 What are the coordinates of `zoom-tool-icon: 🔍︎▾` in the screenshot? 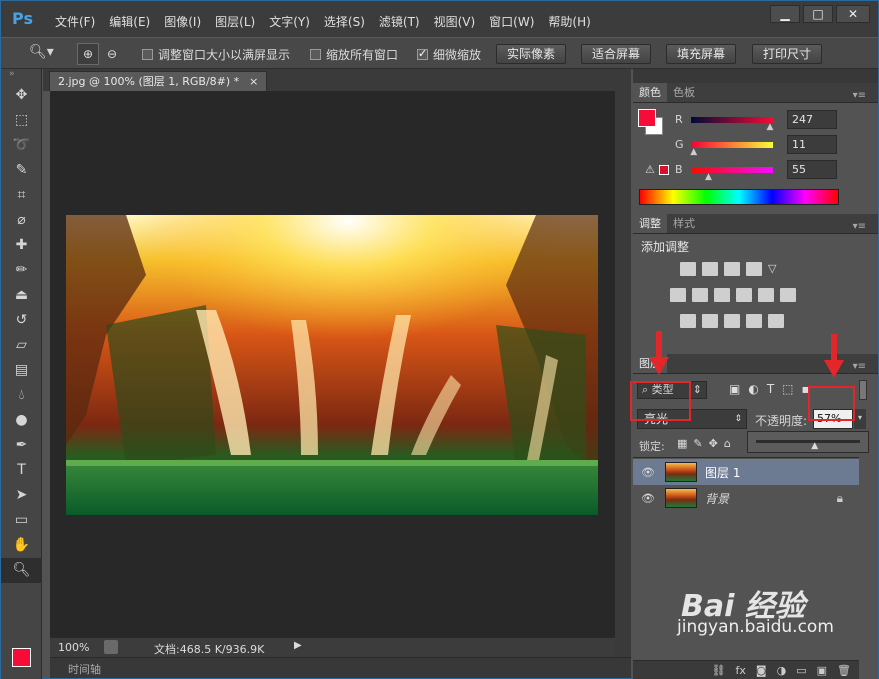 It's located at (41, 52).